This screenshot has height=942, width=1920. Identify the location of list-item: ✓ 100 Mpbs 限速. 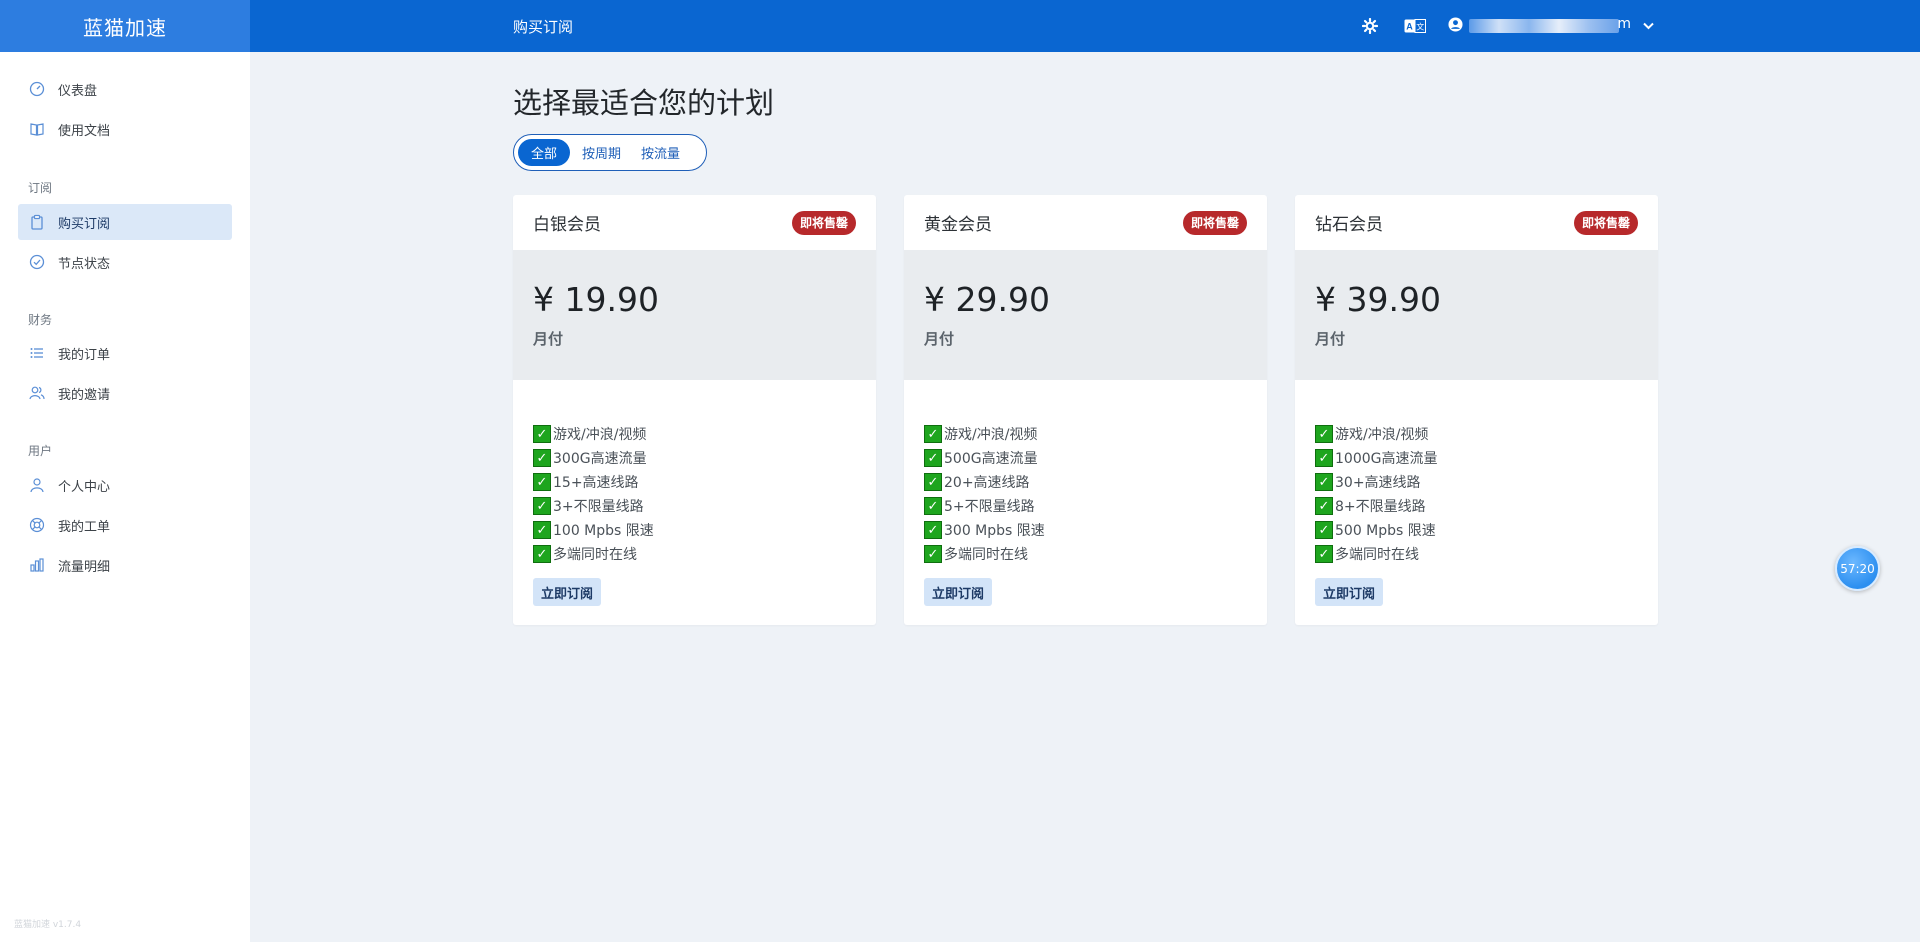
(694, 530).